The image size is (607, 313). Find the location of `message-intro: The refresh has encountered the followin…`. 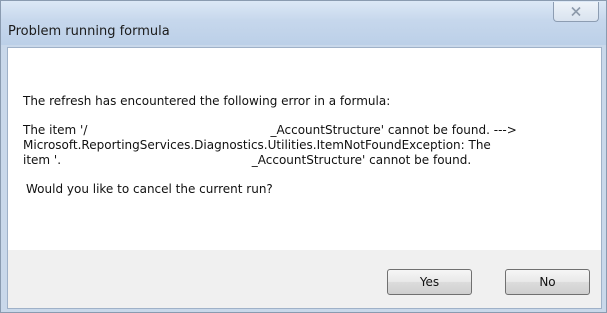

message-intro: The refresh has encountered the followin… is located at coordinates (207, 101).